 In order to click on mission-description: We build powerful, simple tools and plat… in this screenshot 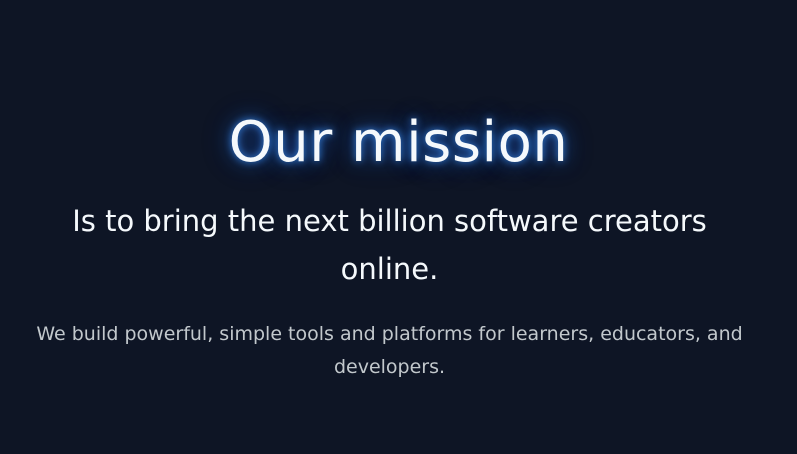, I will do `click(389, 350)`.